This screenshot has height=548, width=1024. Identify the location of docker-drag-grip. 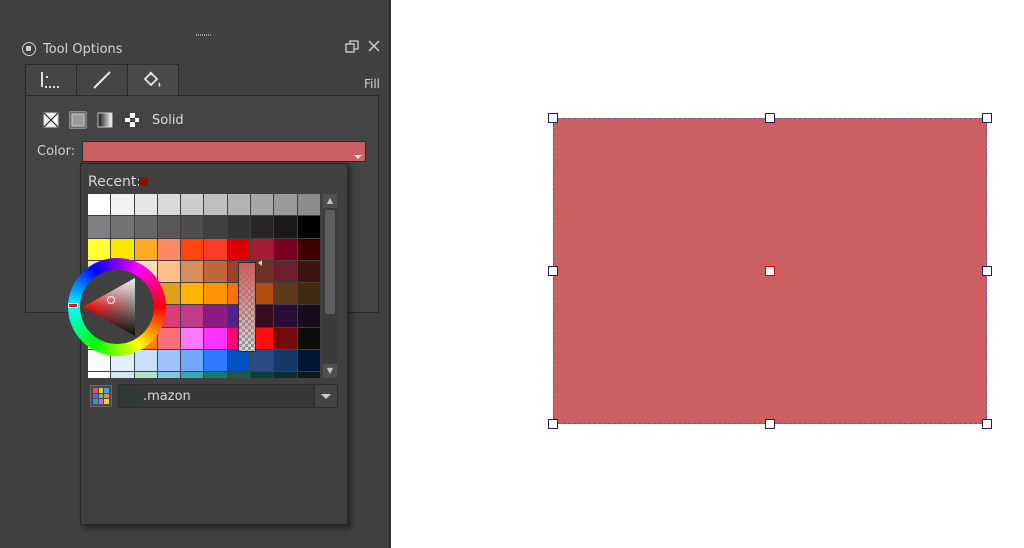
(204, 35).